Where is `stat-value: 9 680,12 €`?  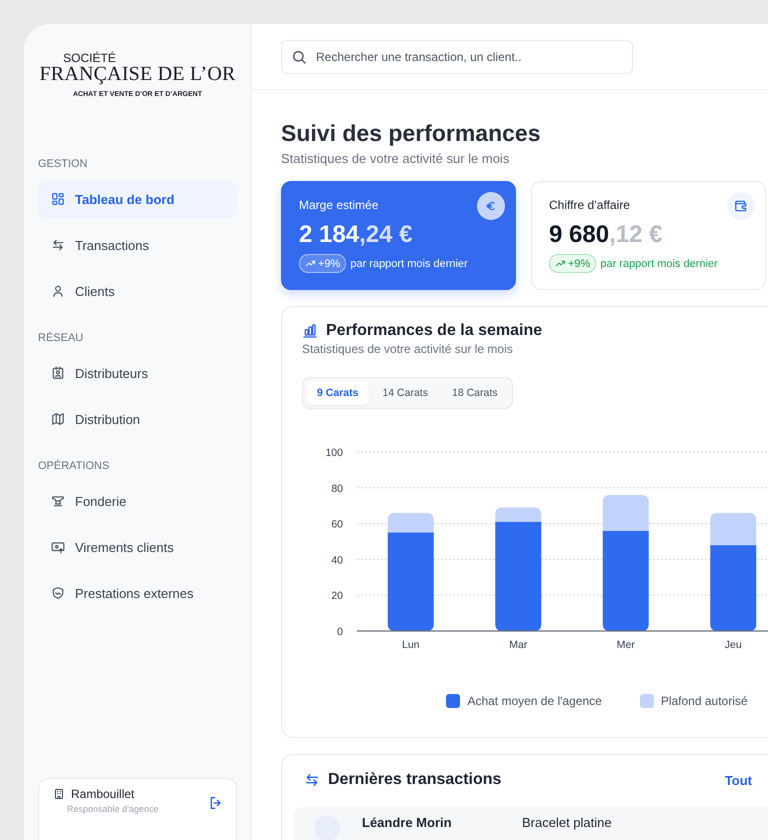
stat-value: 9 680,12 € is located at coordinates (606, 235).